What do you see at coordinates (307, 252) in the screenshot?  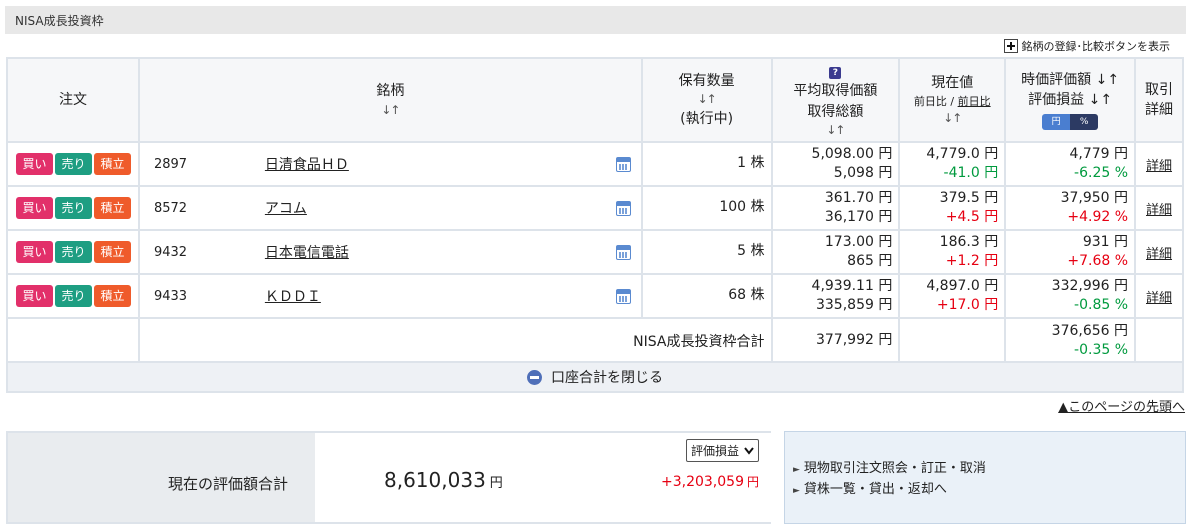 I see `stock-name-link: 日本電信電話` at bounding box center [307, 252].